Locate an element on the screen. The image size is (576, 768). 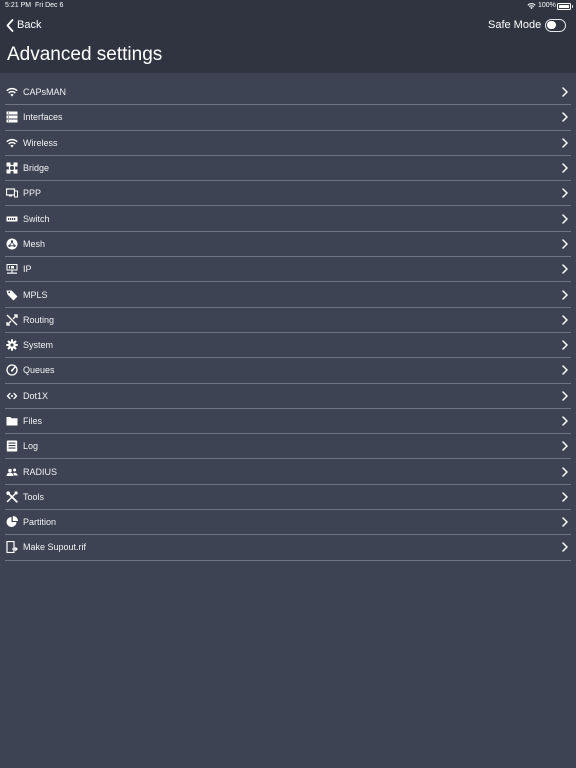
menu-item-radius: RADIUS is located at coordinates (288, 472).